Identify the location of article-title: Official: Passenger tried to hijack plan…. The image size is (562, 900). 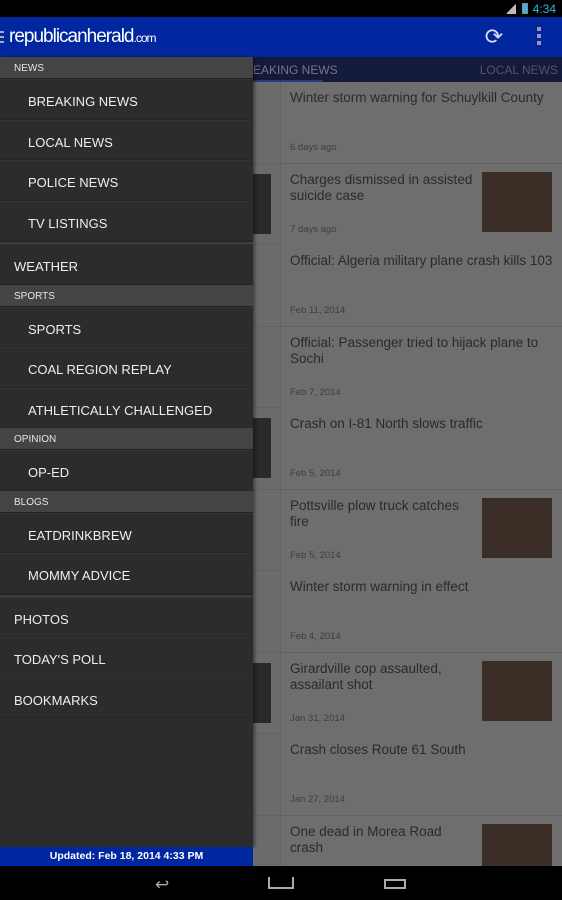
(414, 350).